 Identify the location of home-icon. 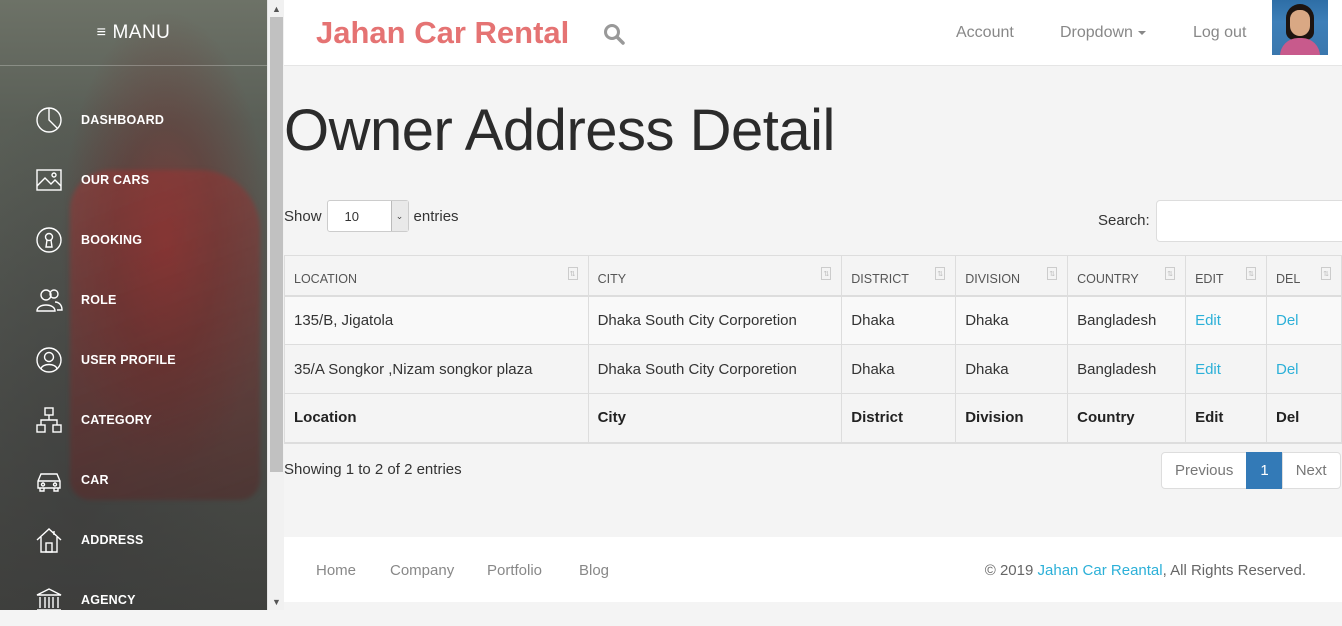
(49, 540).